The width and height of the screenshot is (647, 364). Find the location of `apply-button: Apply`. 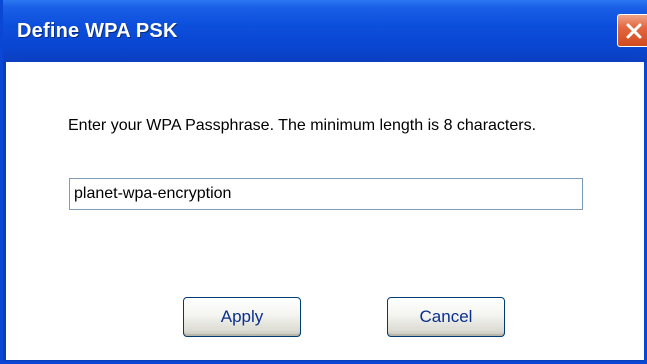

apply-button: Apply is located at coordinates (242, 317).